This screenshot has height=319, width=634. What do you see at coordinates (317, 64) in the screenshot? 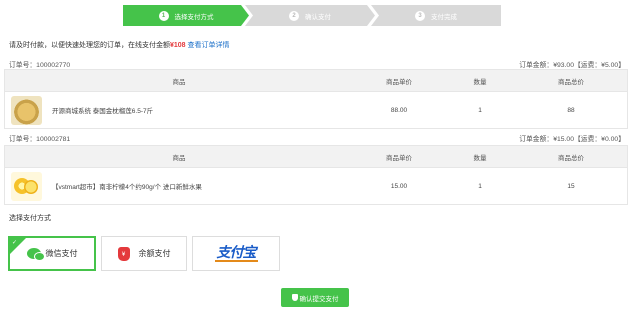
I see `order-header: 订单号：100002770 订单金额：¥93.00【运费：¥5.00】` at bounding box center [317, 64].